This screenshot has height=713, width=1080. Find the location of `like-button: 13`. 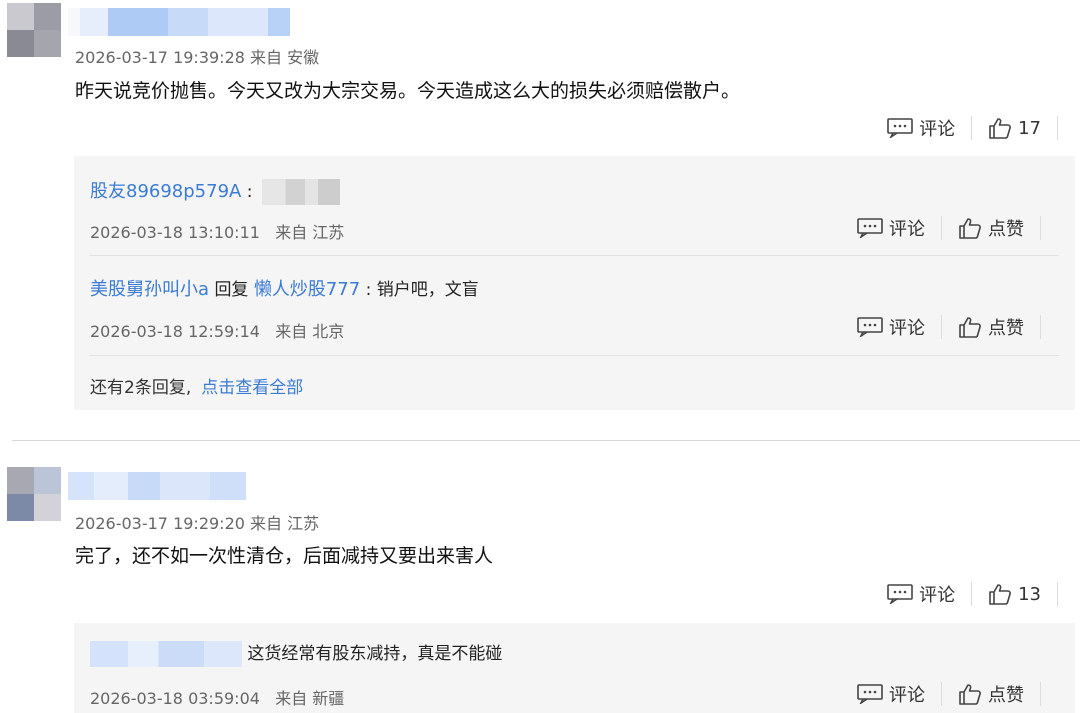

like-button: 13 is located at coordinates (1014, 594).